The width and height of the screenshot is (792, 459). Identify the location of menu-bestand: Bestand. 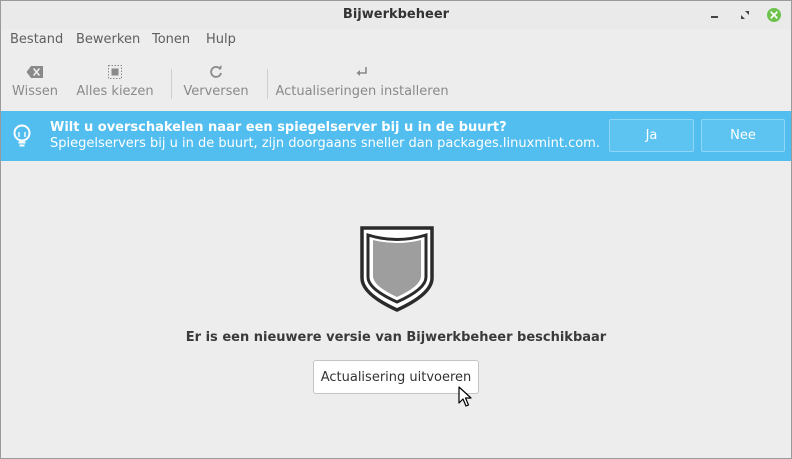
(36, 39).